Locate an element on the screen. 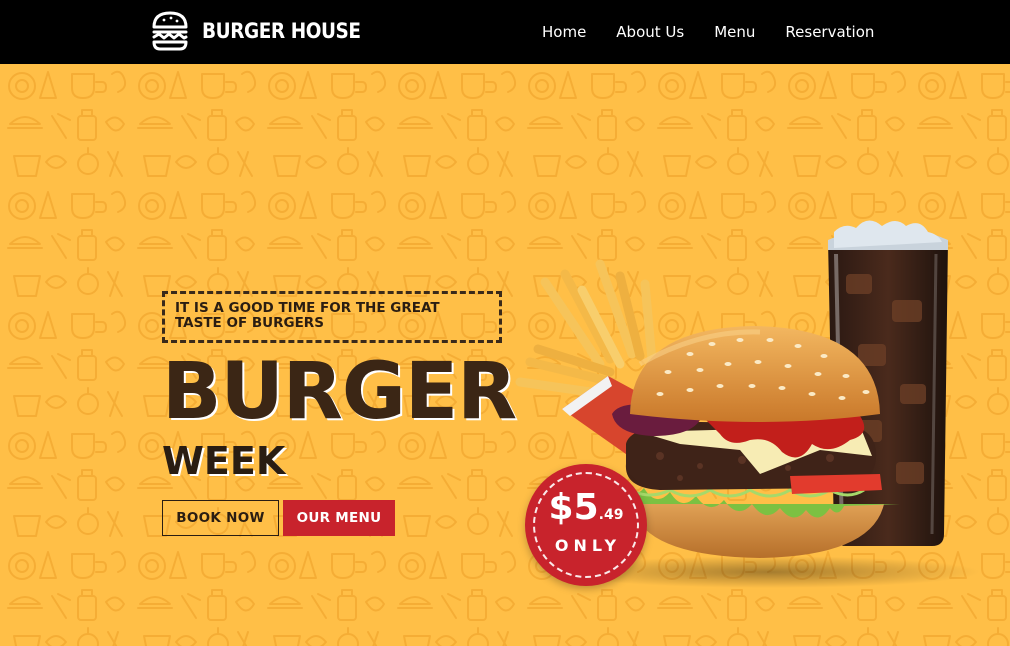 The height and width of the screenshot is (646, 1010). nav-menu: Menu is located at coordinates (734, 32).